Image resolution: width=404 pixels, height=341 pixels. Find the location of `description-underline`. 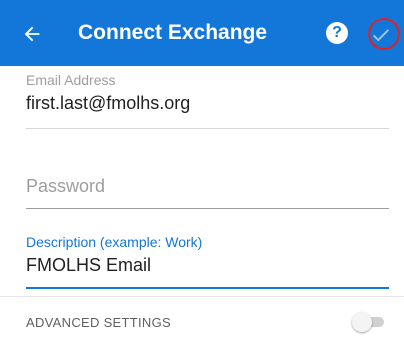

description-underline is located at coordinates (207, 288).